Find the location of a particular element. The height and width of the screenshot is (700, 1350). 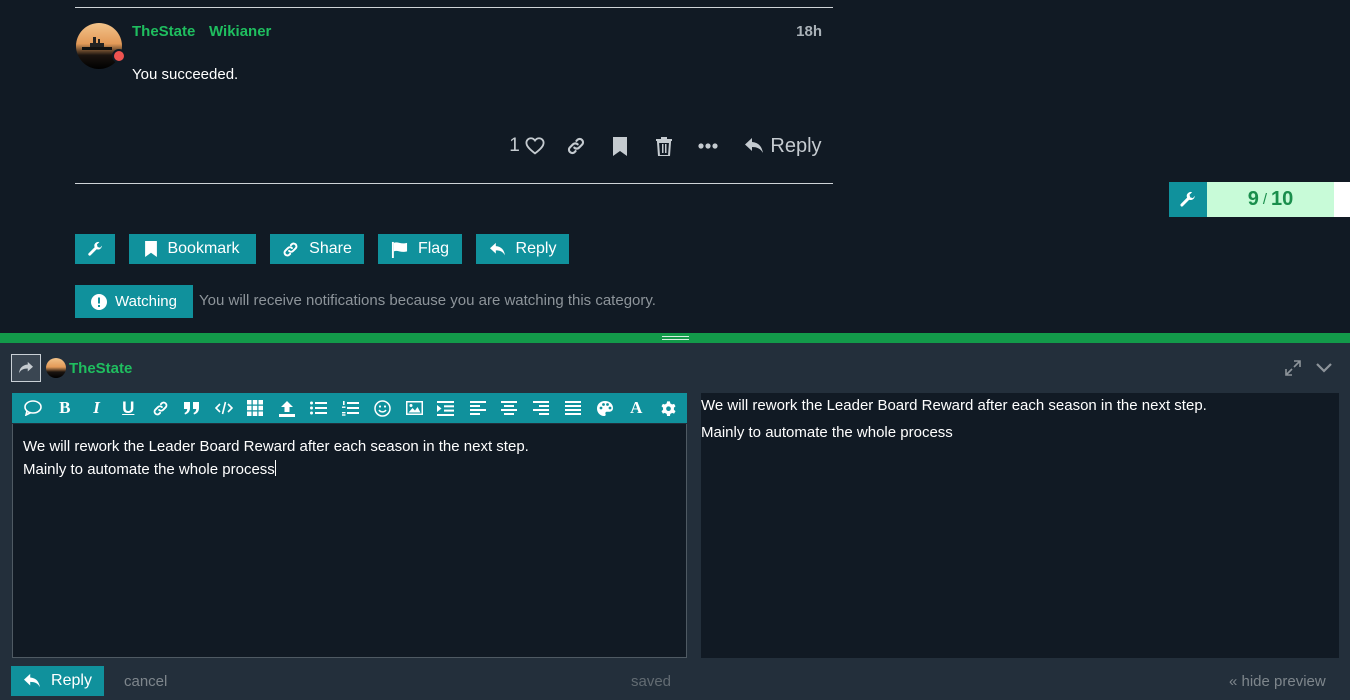

composer-avatar is located at coordinates (56, 368).